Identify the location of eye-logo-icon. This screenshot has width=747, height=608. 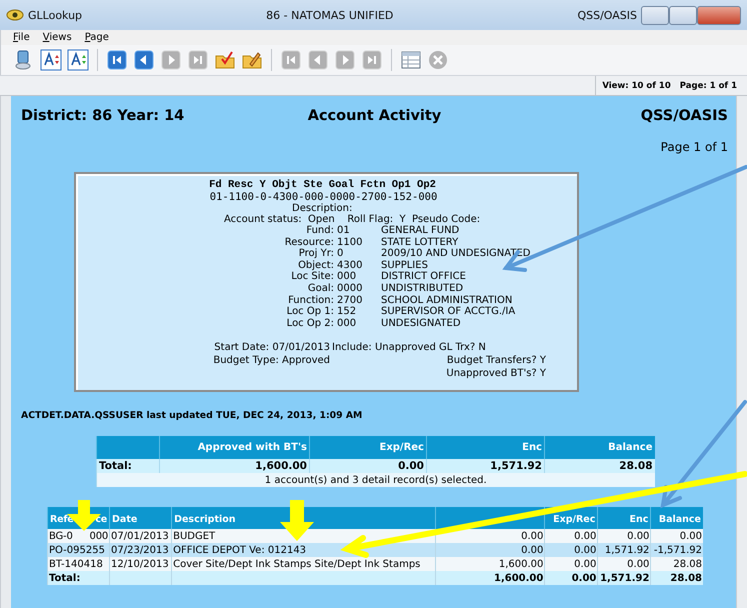
(15, 15).